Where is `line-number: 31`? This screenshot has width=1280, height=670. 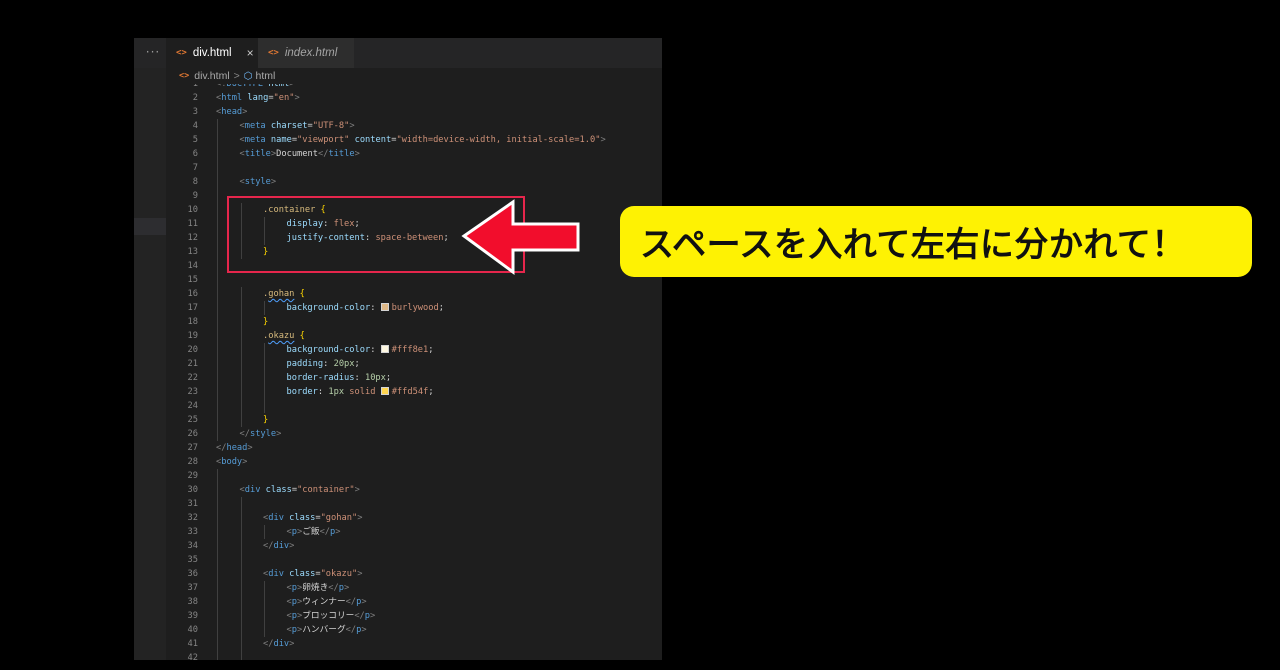 line-number: 31 is located at coordinates (192, 504).